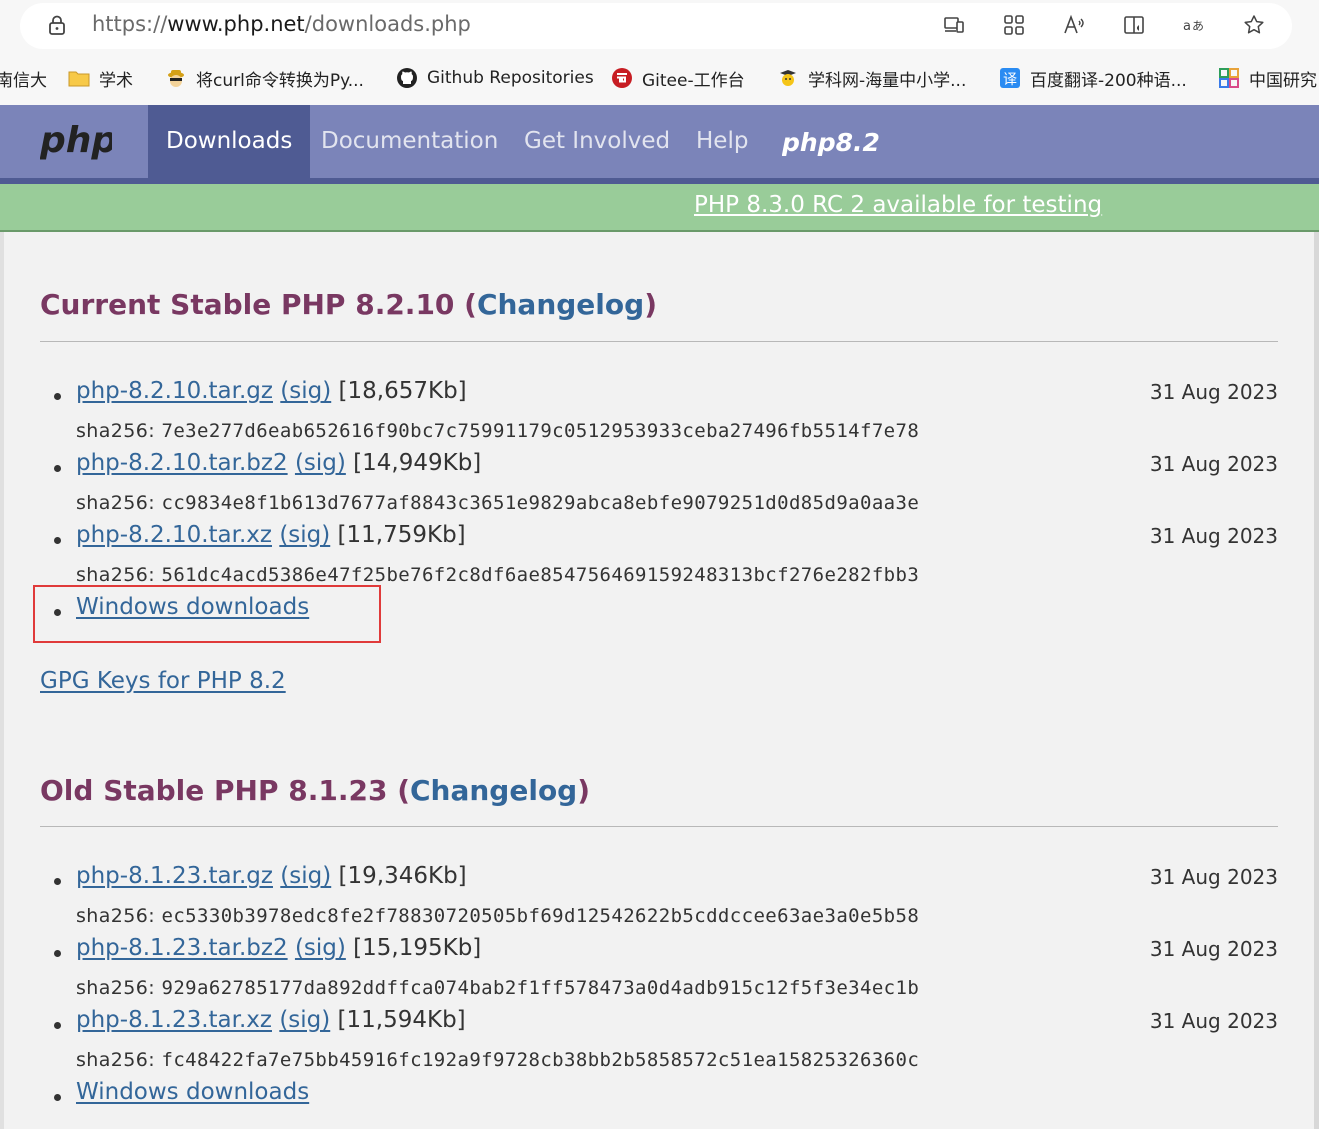  I want to click on file-size: [15,195Kb], so click(417, 948).